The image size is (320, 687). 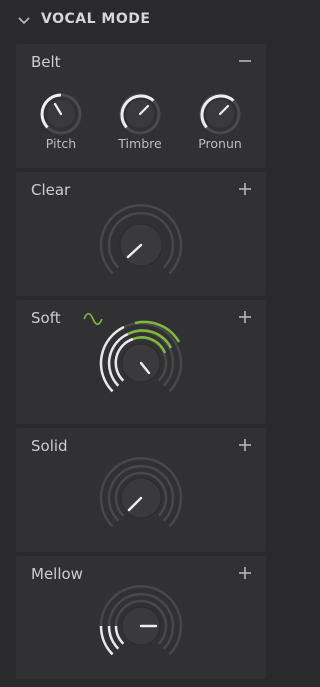 I want to click on minus-icon, so click(x=245, y=61).